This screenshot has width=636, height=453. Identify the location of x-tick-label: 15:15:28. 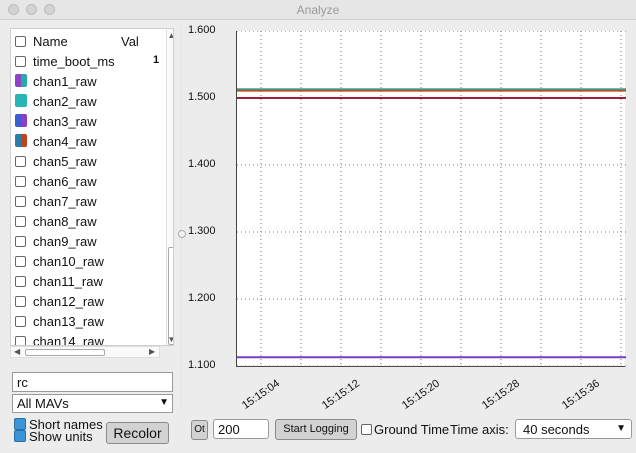
(501, 394).